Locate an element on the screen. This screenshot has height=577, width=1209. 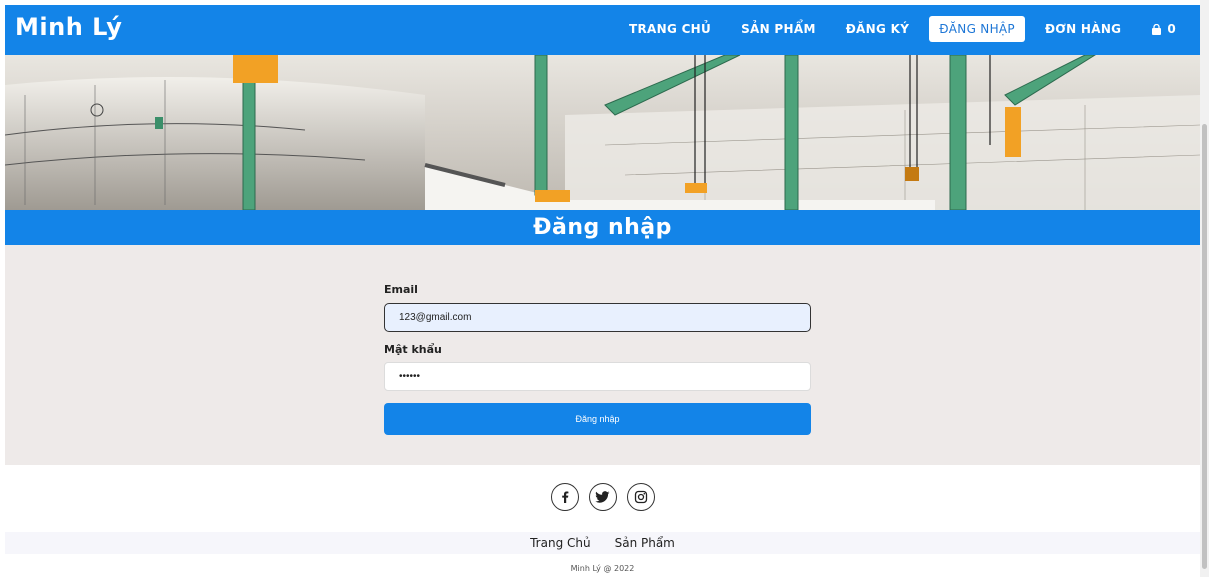
copyright: Minh Lý @ 2022 is located at coordinates (602, 568).